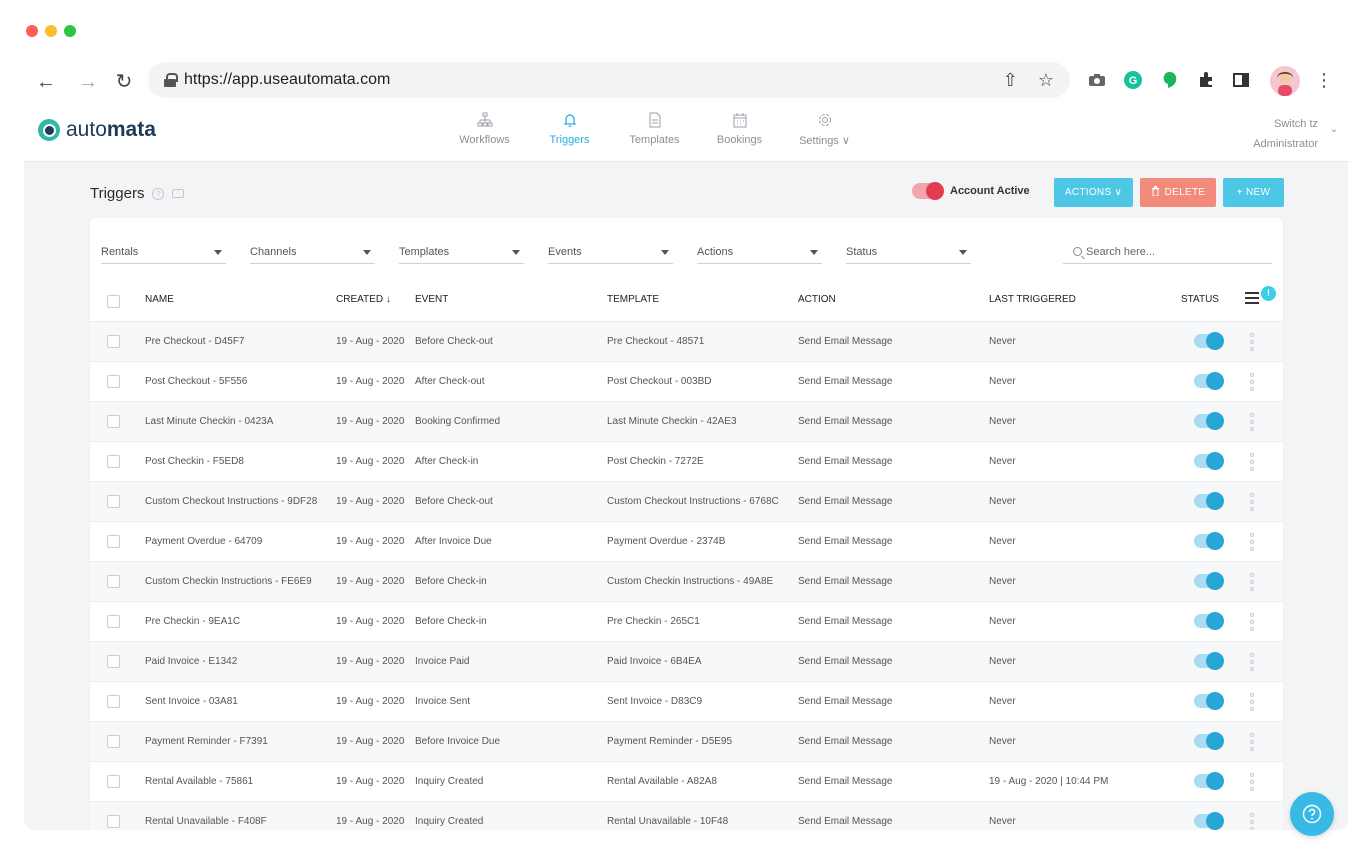  What do you see at coordinates (484, 129) in the screenshot?
I see `nav-workflows: Workflows` at bounding box center [484, 129].